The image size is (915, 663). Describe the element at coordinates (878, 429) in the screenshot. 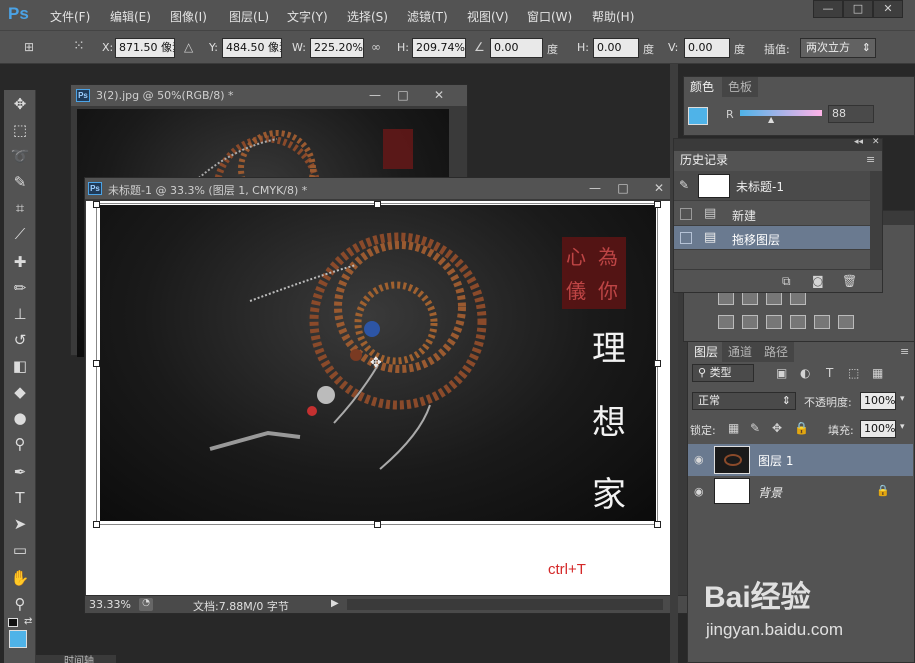

I see `fill-field: 100%` at that location.